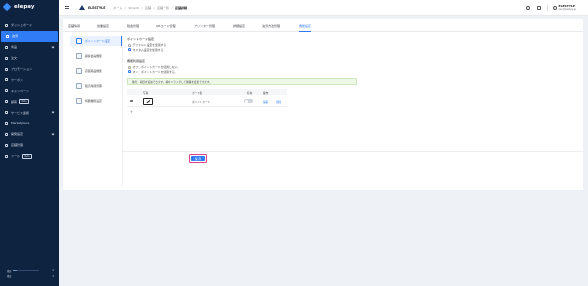 This screenshot has height=286, width=588. Describe the element at coordinates (29, 69) in the screenshot. I see `sidebar-item-4: プロモーション` at that location.